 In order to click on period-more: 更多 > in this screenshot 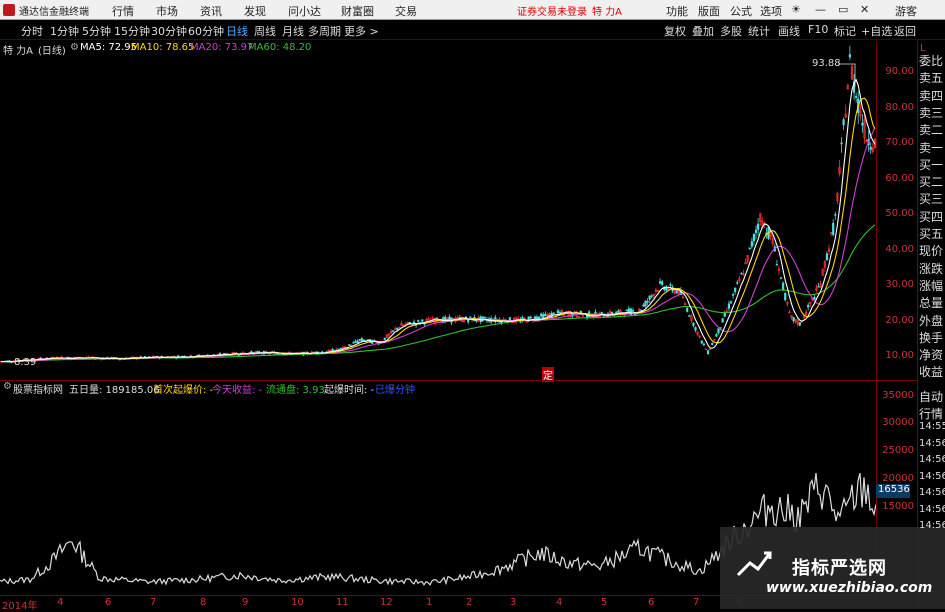, I will do `click(361, 31)`.